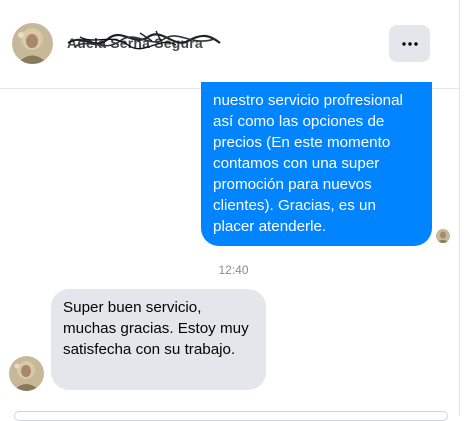 The height and width of the screenshot is (421, 467). What do you see at coordinates (32, 43) in the screenshot?
I see `contact-avatar` at bounding box center [32, 43].